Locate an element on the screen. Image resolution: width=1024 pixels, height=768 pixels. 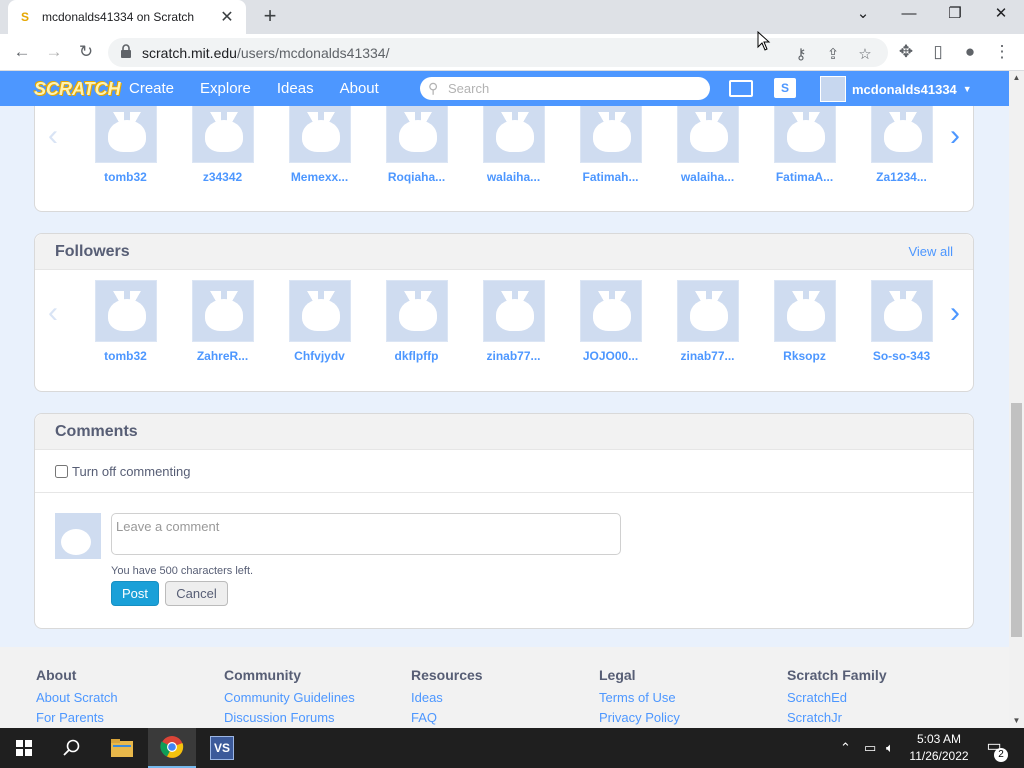
taskbar-clock: 5:03 AM 11/26/2022 is located at coordinates (939, 748).